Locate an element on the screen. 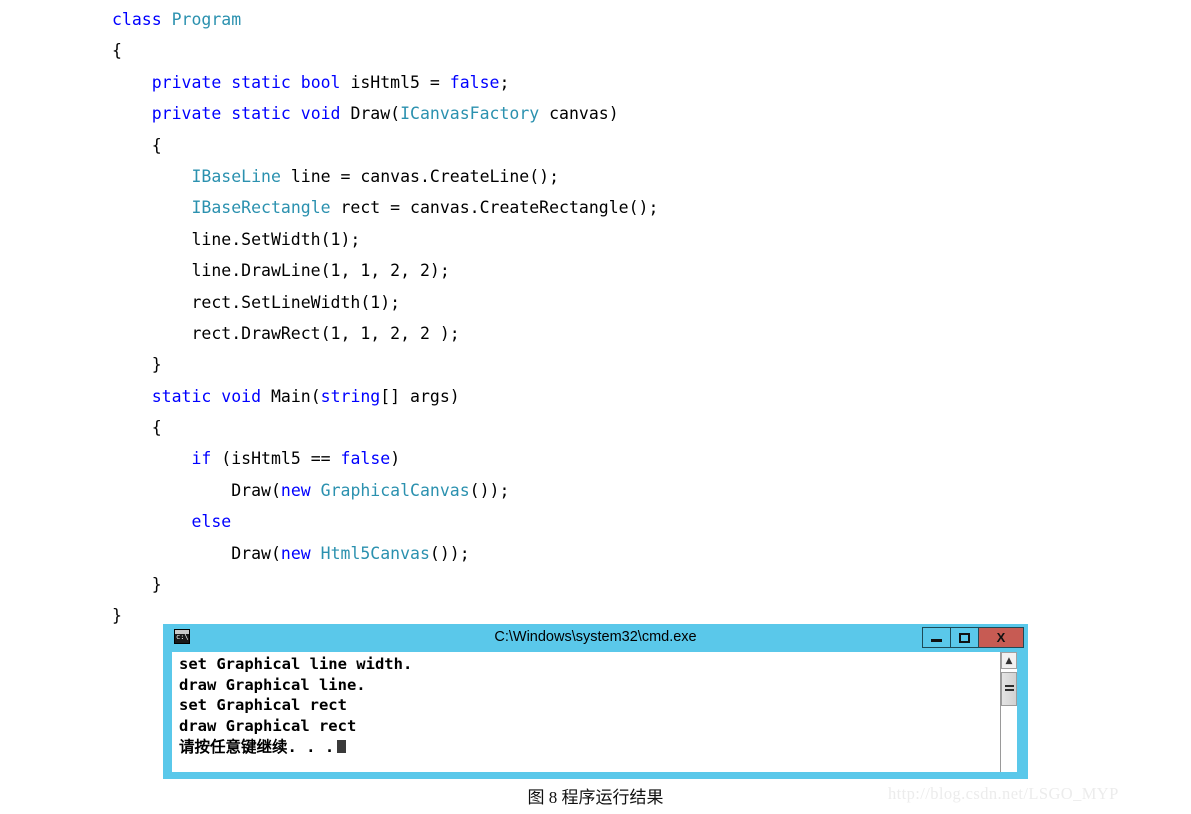 Image resolution: width=1191 pixels, height=814 pixels. window-controls: X is located at coordinates (973, 637).